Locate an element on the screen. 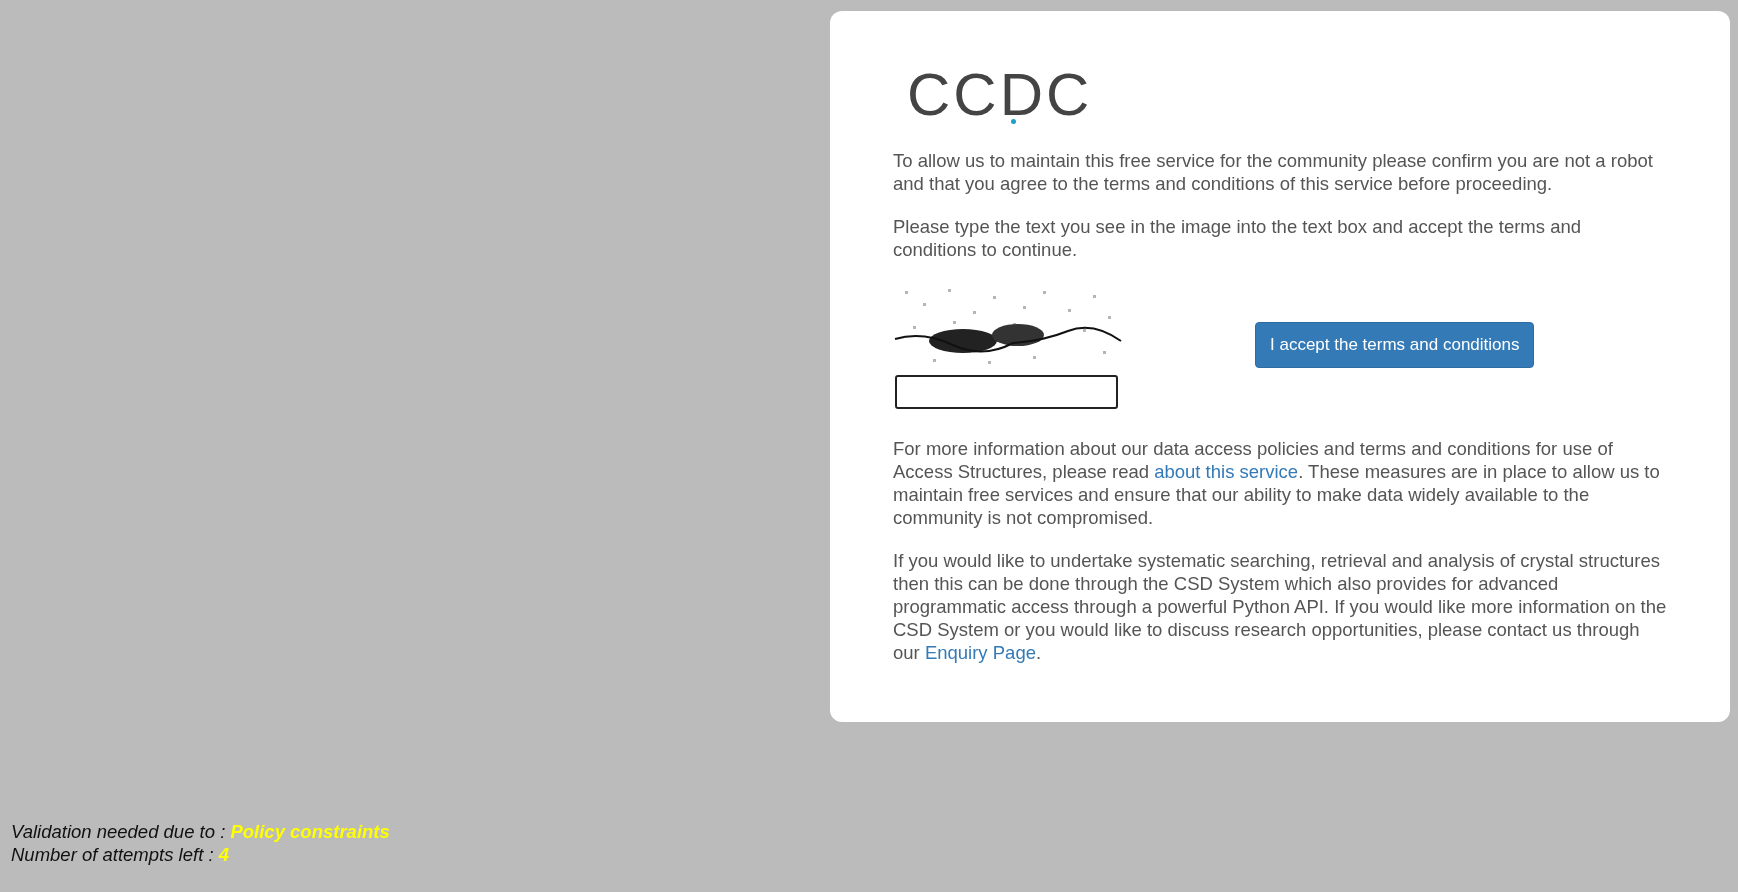 The image size is (1738, 892). link: Enquiry Page is located at coordinates (980, 652).